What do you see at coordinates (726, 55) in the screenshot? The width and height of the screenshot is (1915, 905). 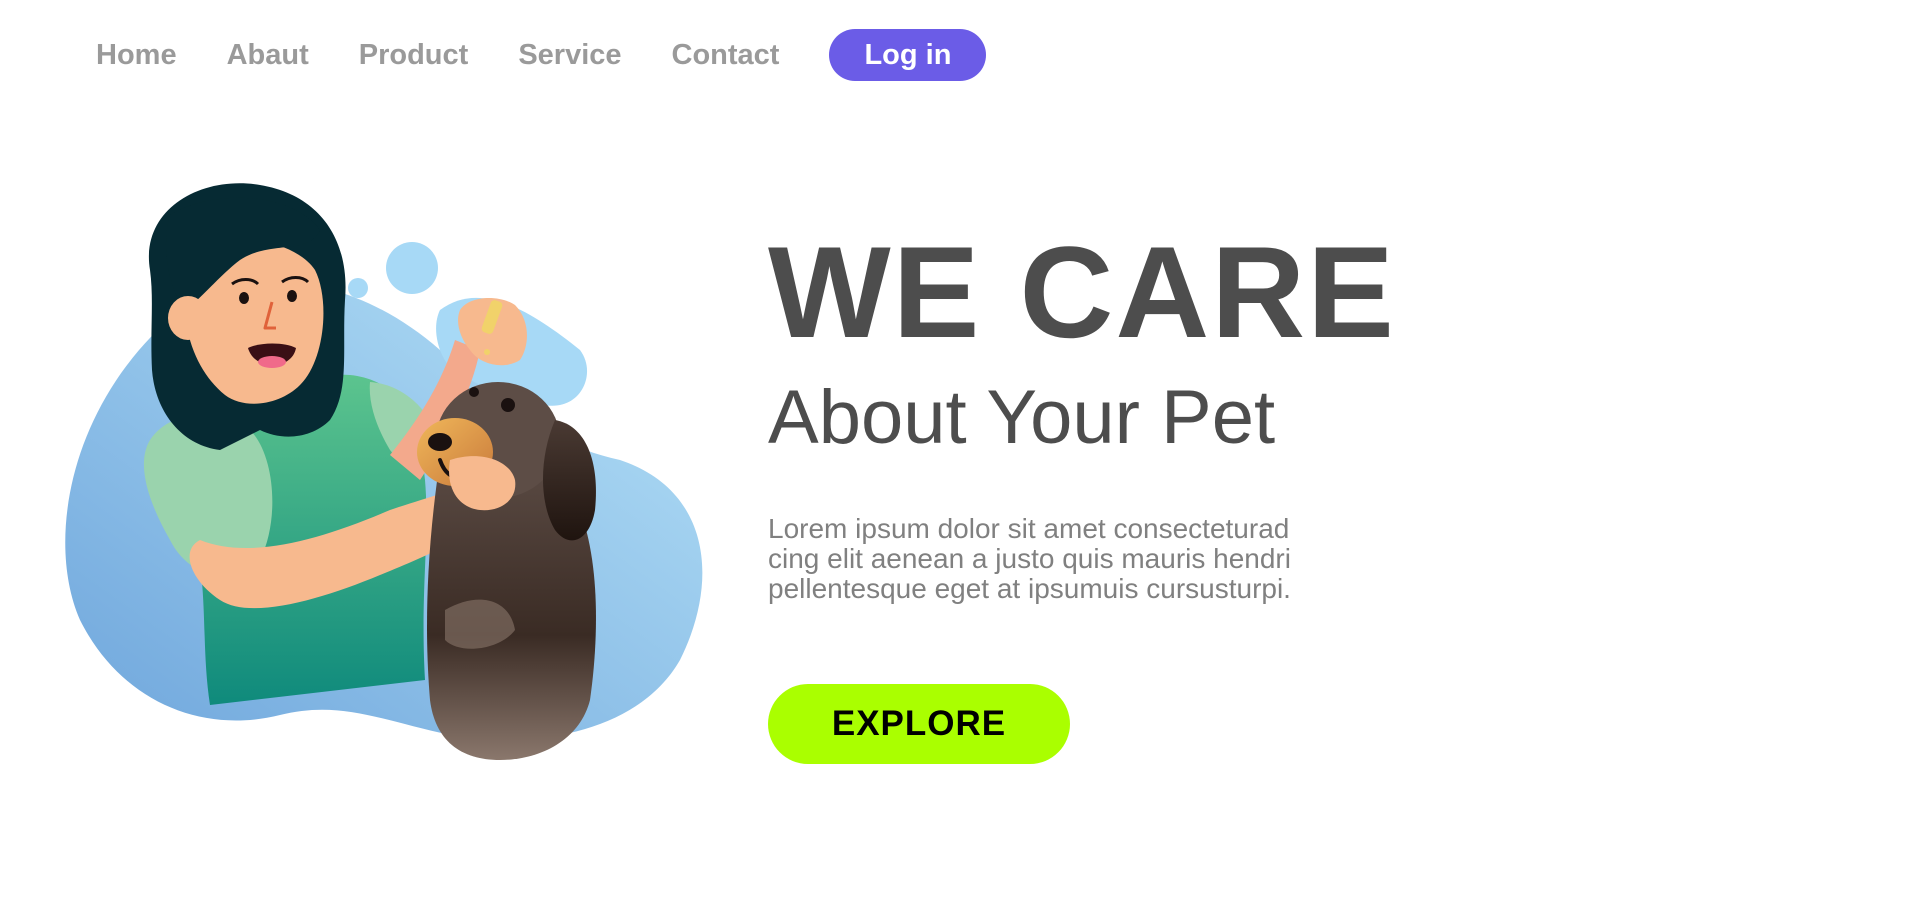 I see `nav-link-contact: Contact` at bounding box center [726, 55].